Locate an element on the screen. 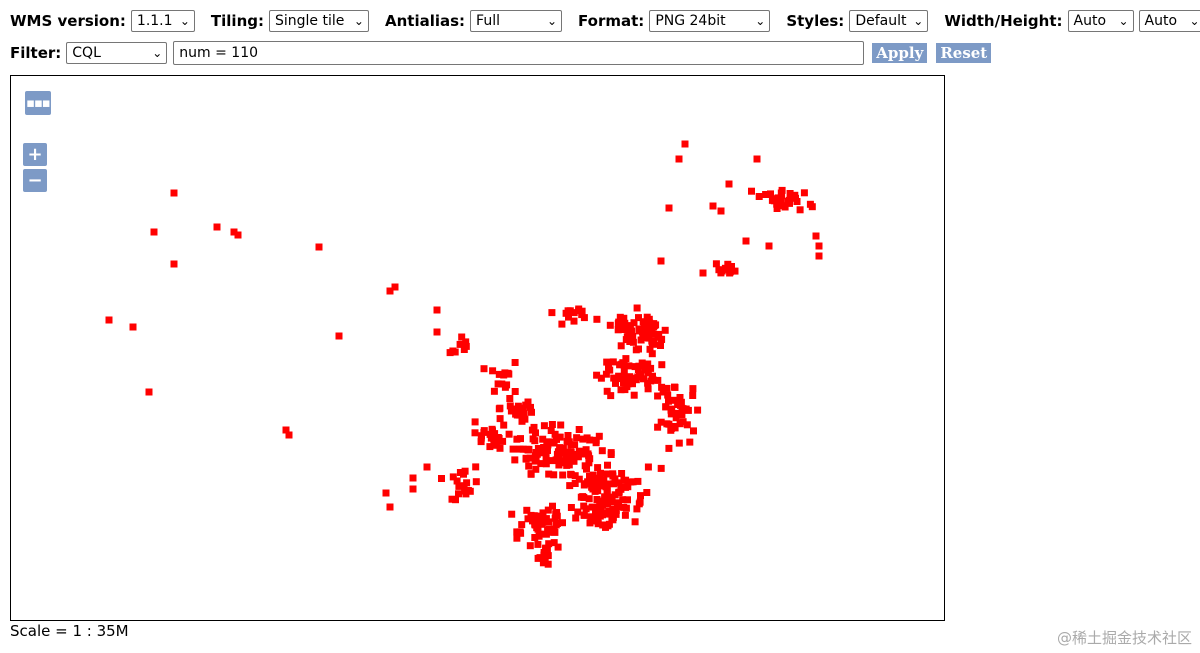  height-select: Auto ⌄ is located at coordinates (1169, 21).